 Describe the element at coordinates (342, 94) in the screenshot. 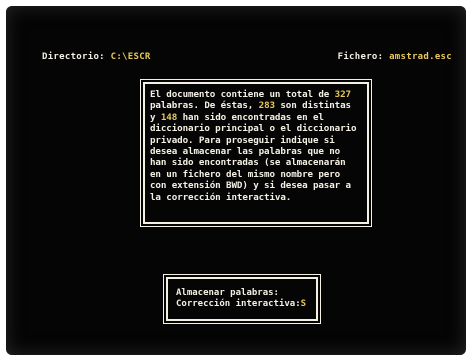

I see `total-words-count: 327` at that location.